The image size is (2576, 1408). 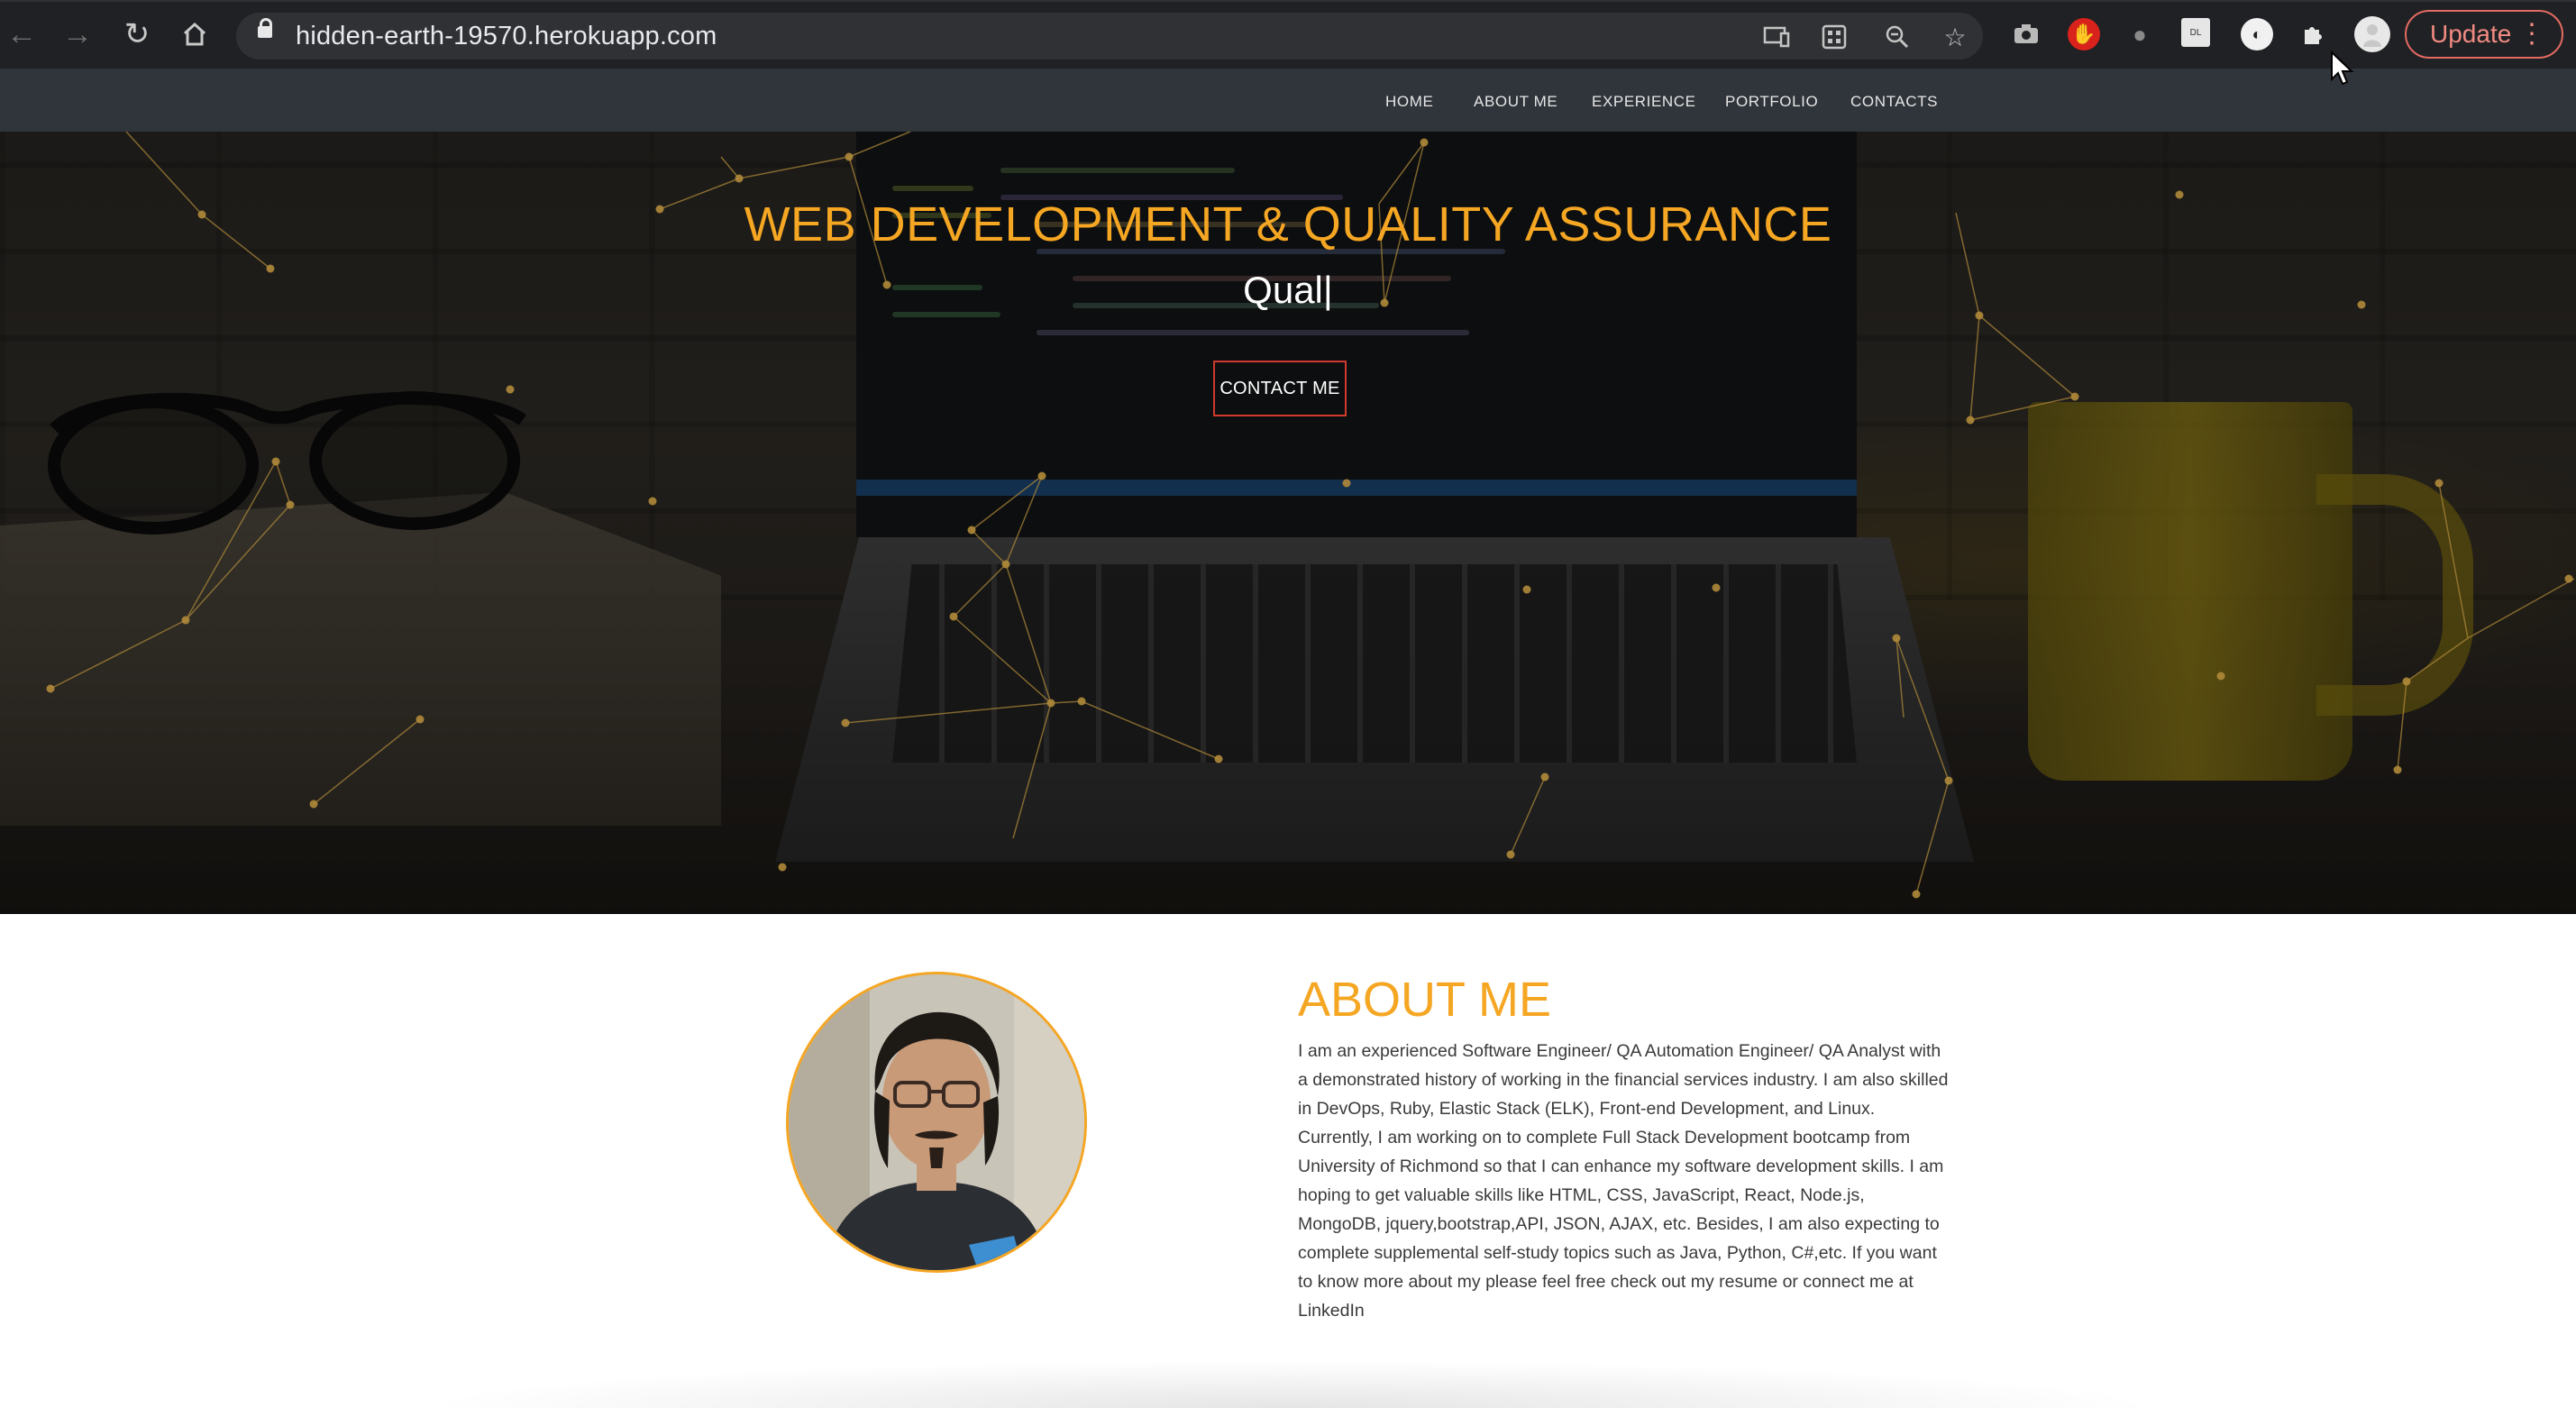 I want to click on lightbulb-extension-icon: ●, so click(x=2140, y=34).